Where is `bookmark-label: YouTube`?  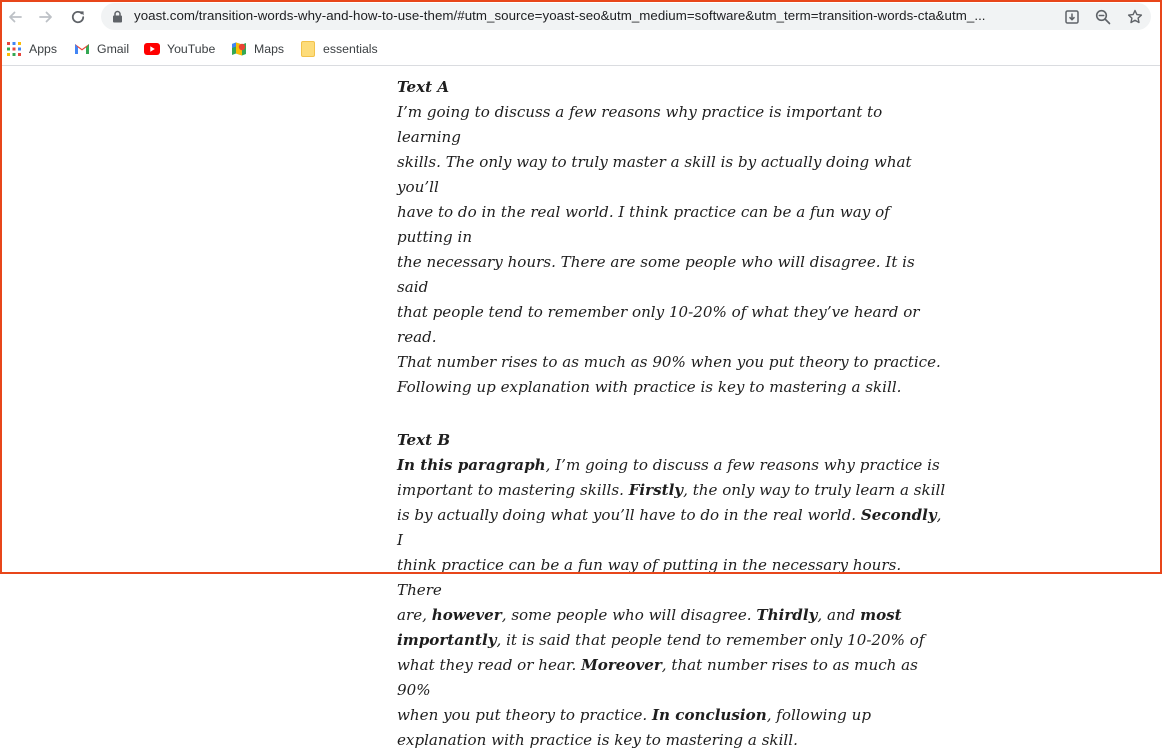
bookmark-label: YouTube is located at coordinates (191, 49).